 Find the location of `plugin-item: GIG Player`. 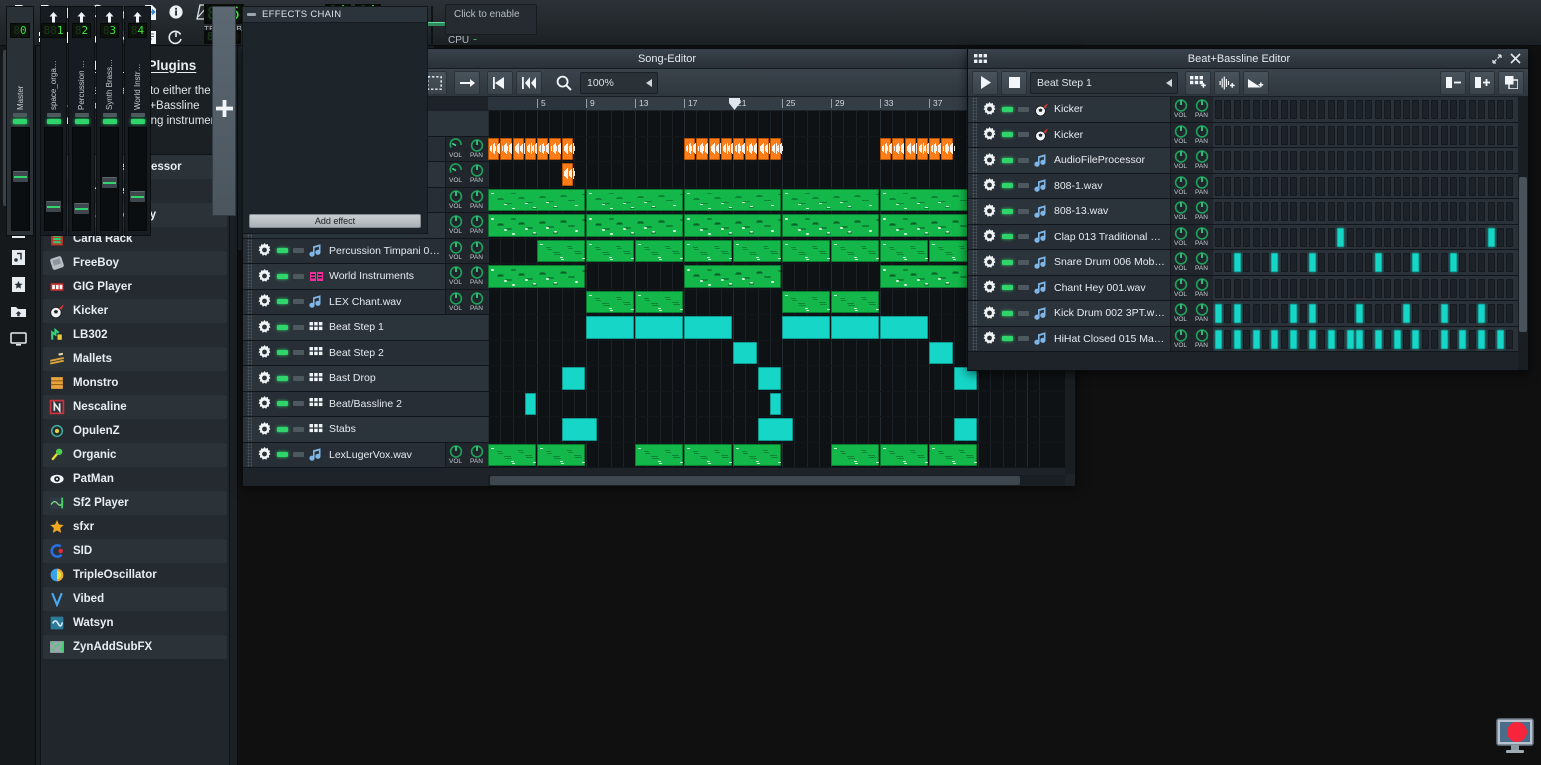

plugin-item: GIG Player is located at coordinates (135, 287).